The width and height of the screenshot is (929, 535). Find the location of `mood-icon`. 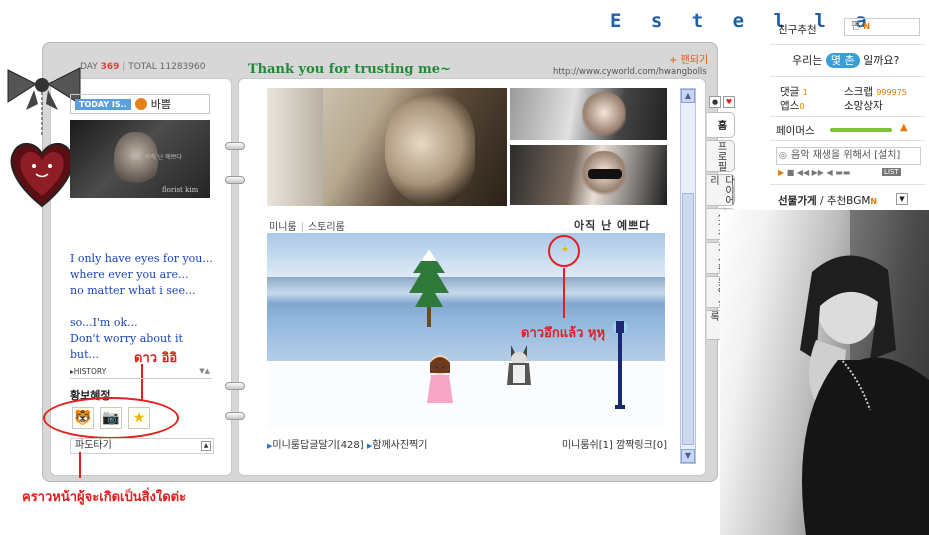

mood-icon is located at coordinates (140, 104).